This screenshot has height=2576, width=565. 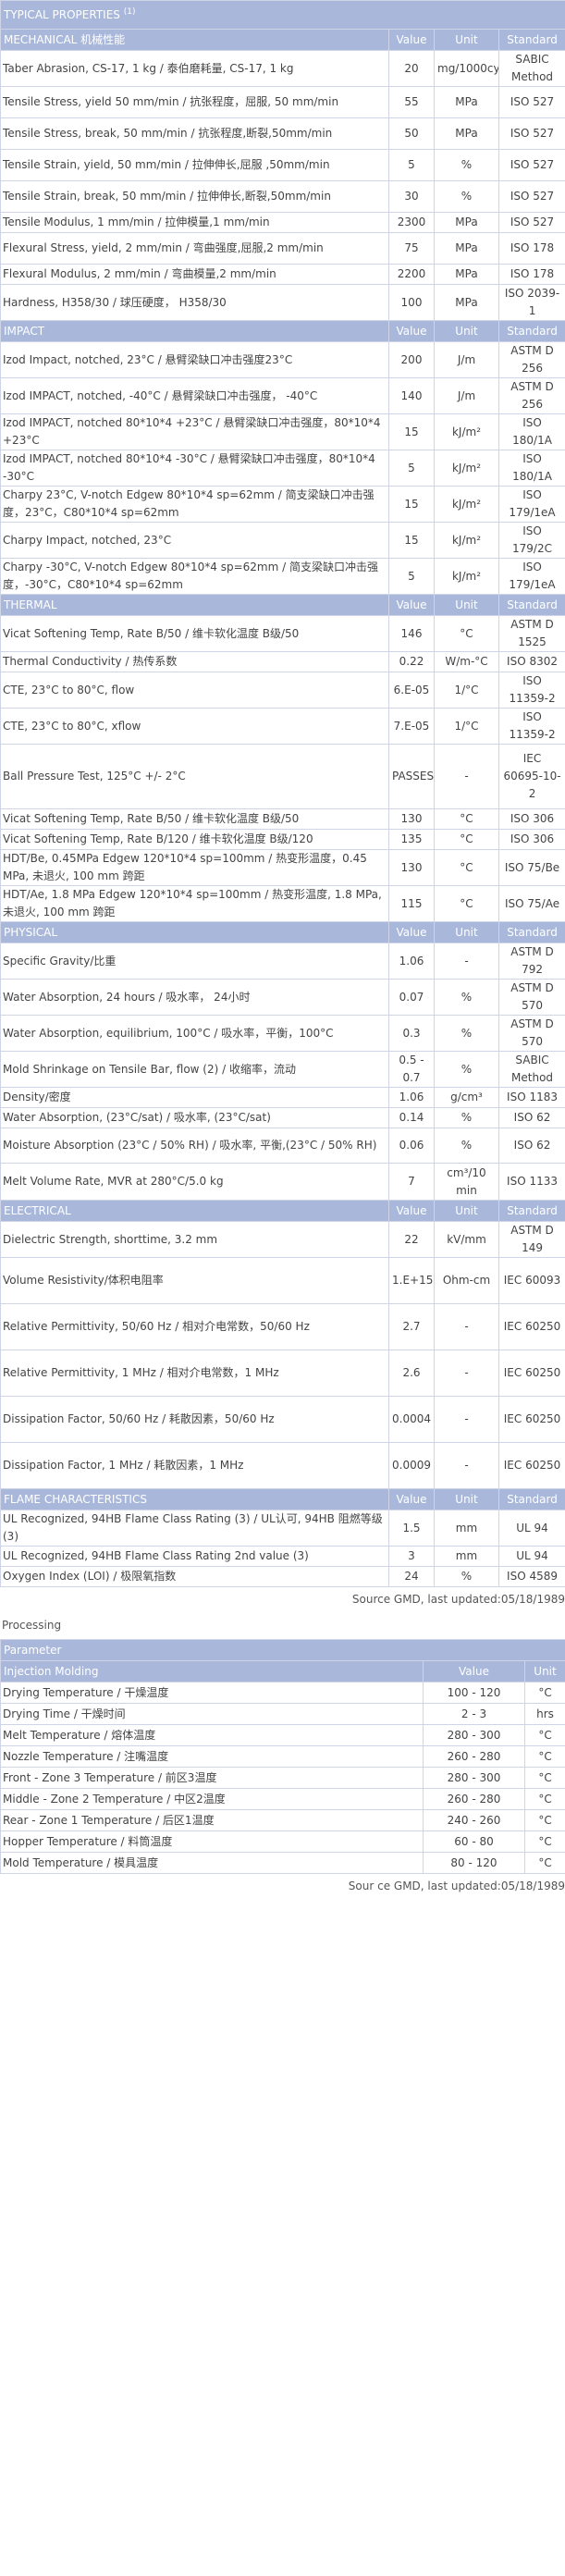 I want to click on property-standard: ISO 180/1A, so click(x=531, y=431).